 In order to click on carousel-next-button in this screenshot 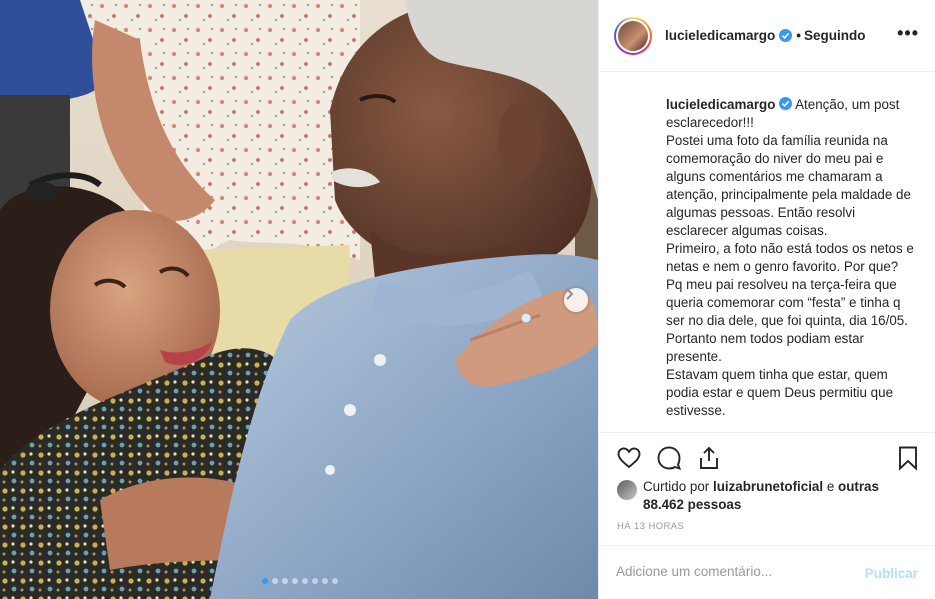, I will do `click(576, 300)`.